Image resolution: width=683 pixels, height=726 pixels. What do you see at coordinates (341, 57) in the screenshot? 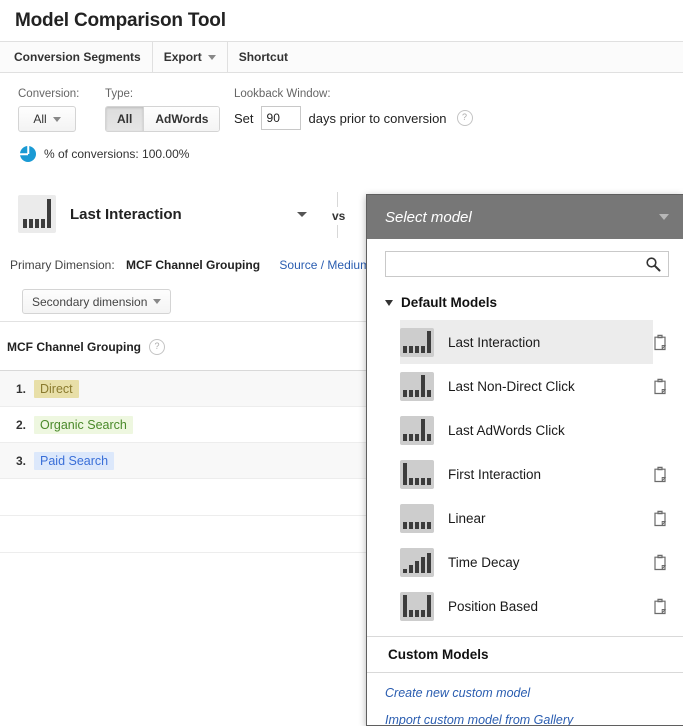
I see `toolbar: Conversion Segments Export Shortcut` at bounding box center [341, 57].